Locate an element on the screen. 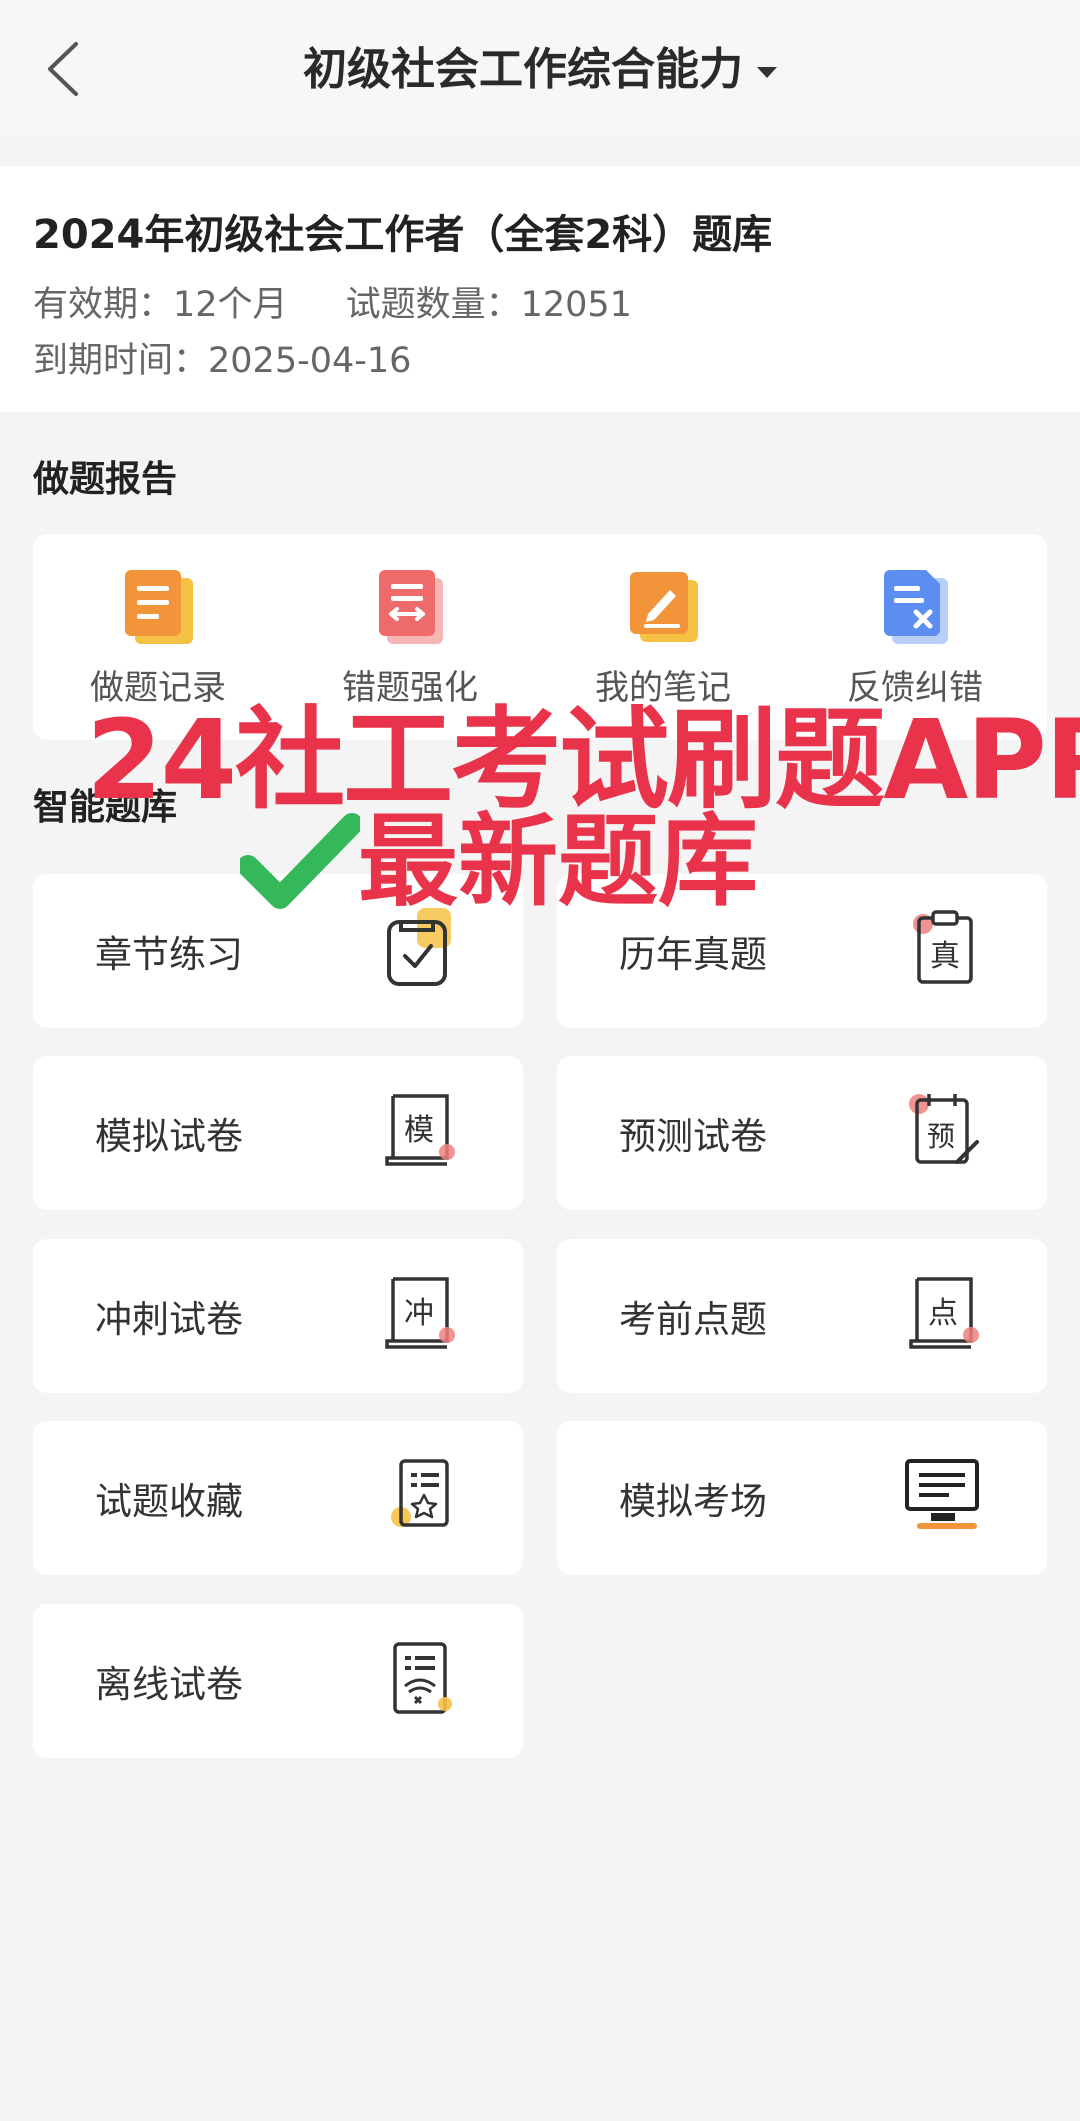 This screenshot has width=1080, height=2121. card-label: 考前点题 is located at coordinates (693, 1319).